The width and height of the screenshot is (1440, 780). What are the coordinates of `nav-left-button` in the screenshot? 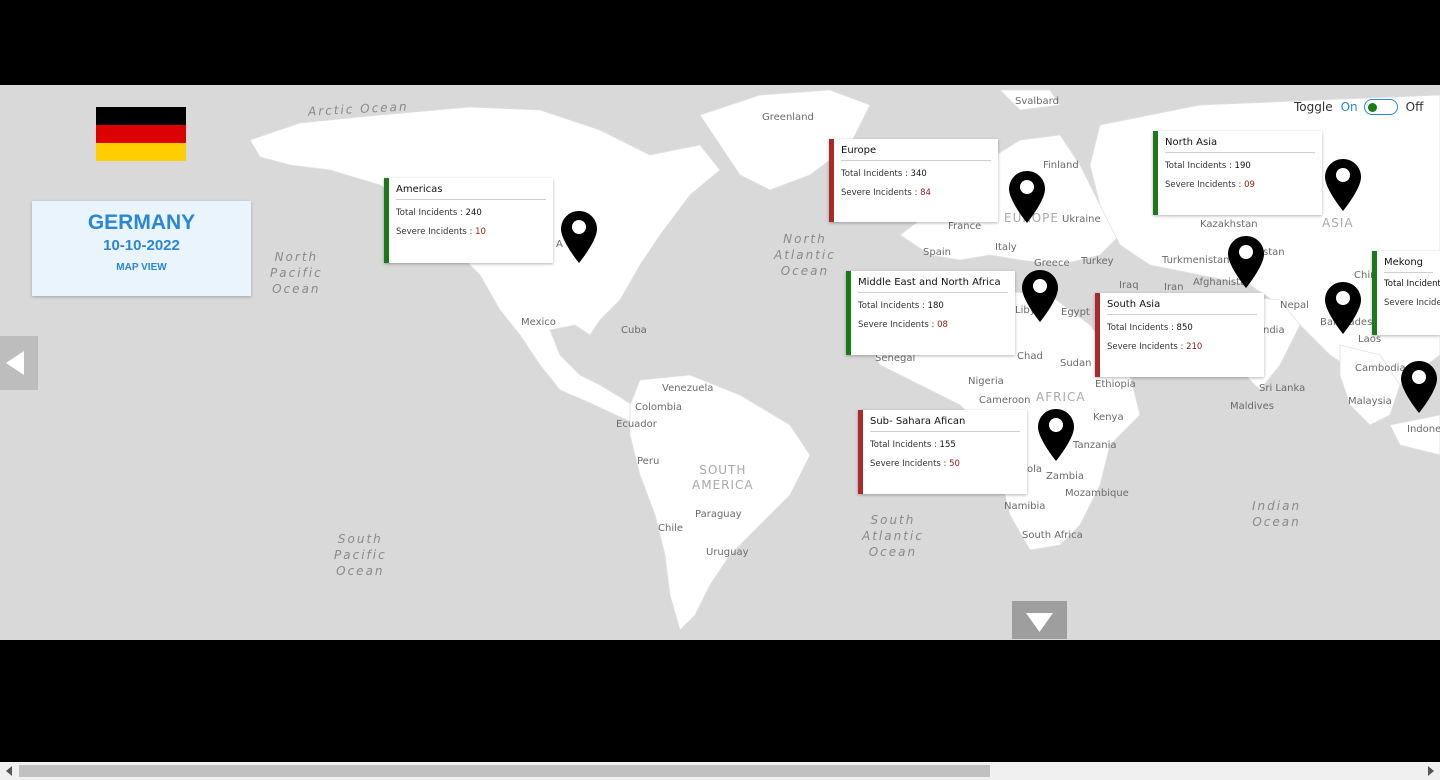 It's located at (19, 363).